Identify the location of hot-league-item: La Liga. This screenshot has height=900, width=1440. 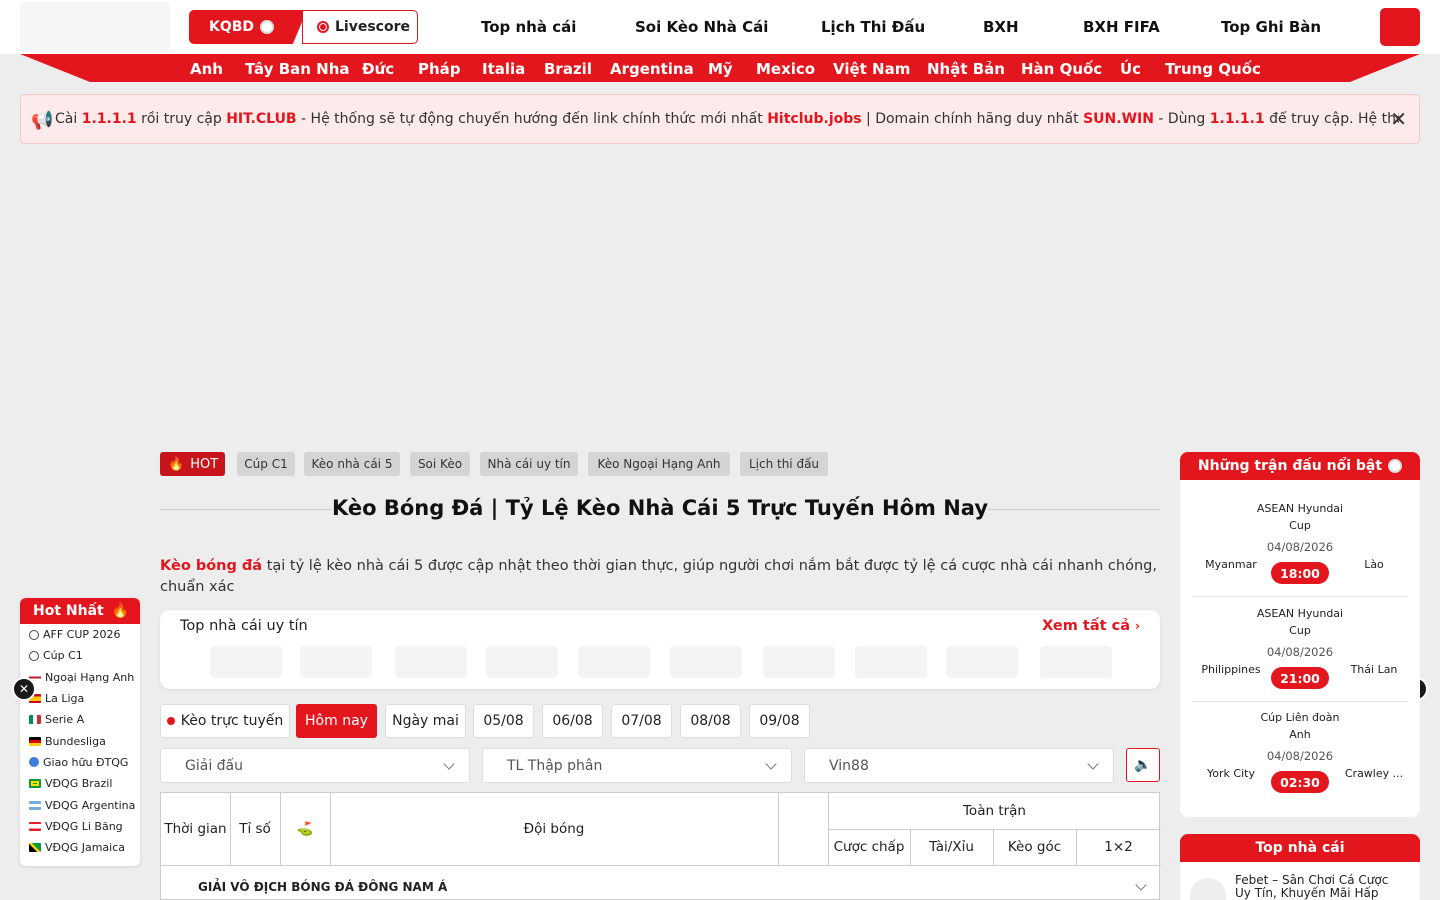
(80, 698).